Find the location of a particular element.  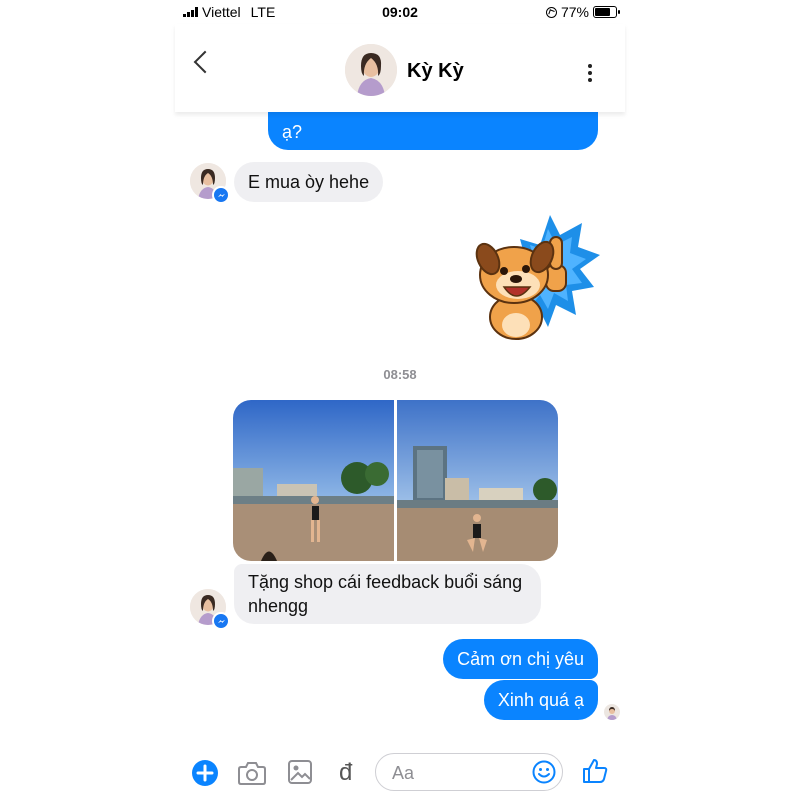

received-message: E mua òy hehe is located at coordinates (309, 182).